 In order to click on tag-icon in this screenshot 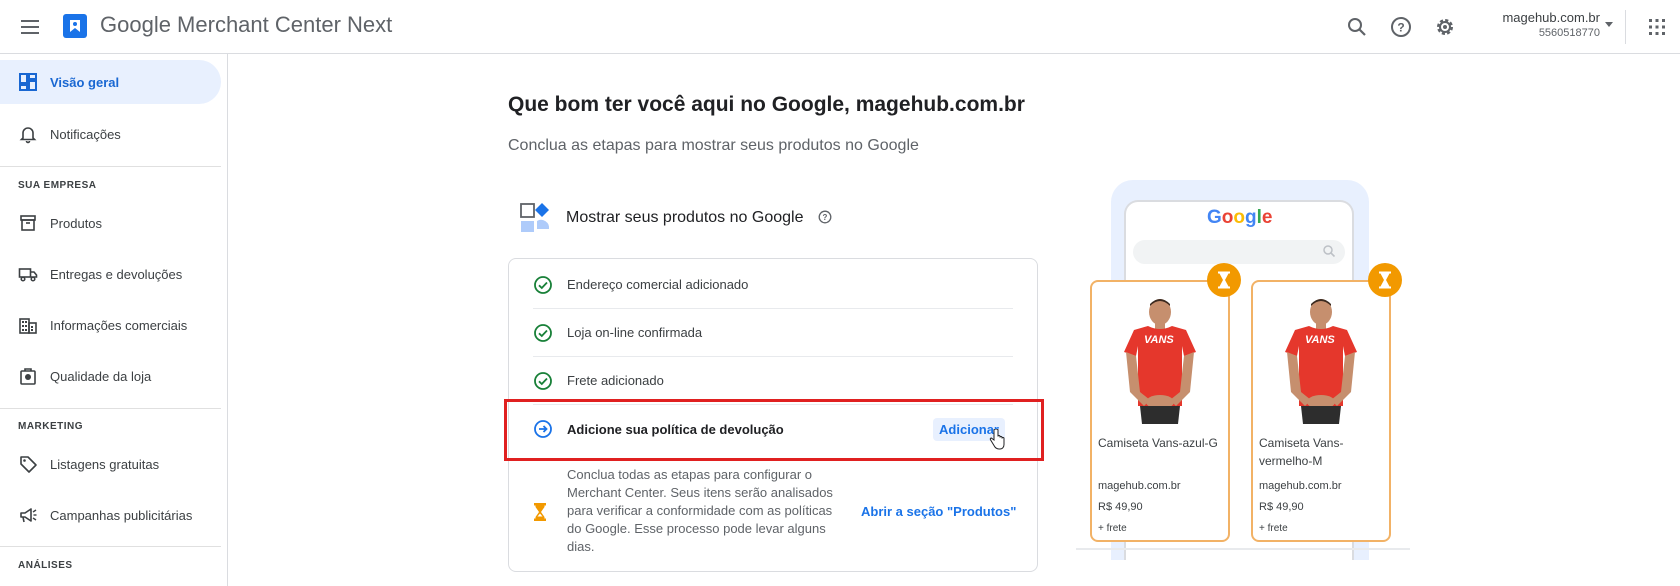, I will do `click(28, 464)`.